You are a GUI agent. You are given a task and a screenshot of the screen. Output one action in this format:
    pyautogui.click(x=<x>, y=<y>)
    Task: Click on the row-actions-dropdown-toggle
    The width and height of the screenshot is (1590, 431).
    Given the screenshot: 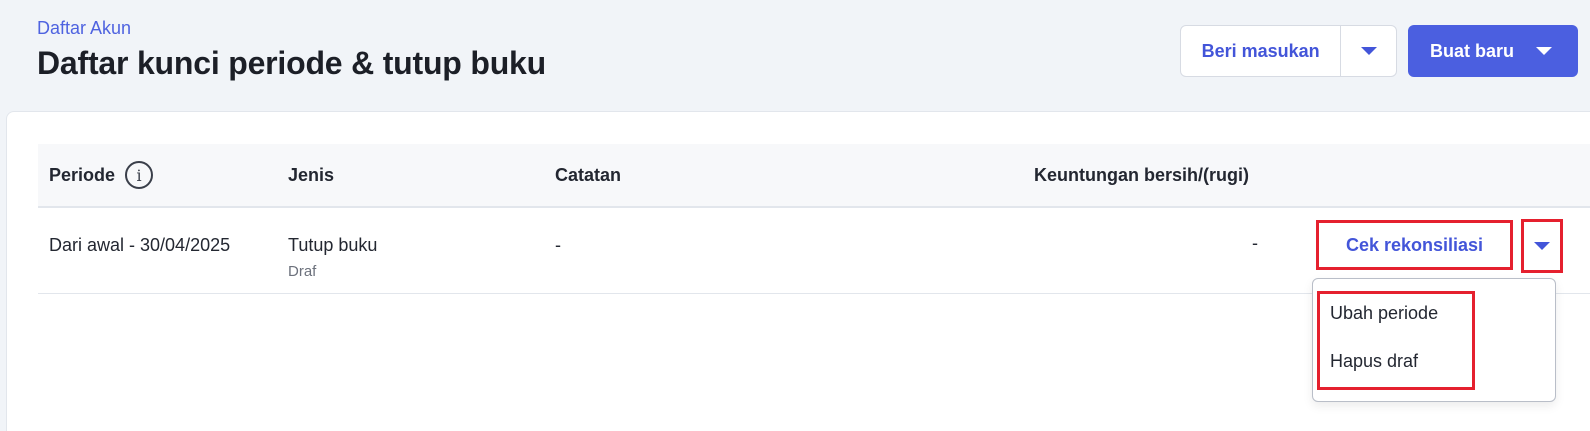 What is the action you would take?
    pyautogui.click(x=1542, y=246)
    